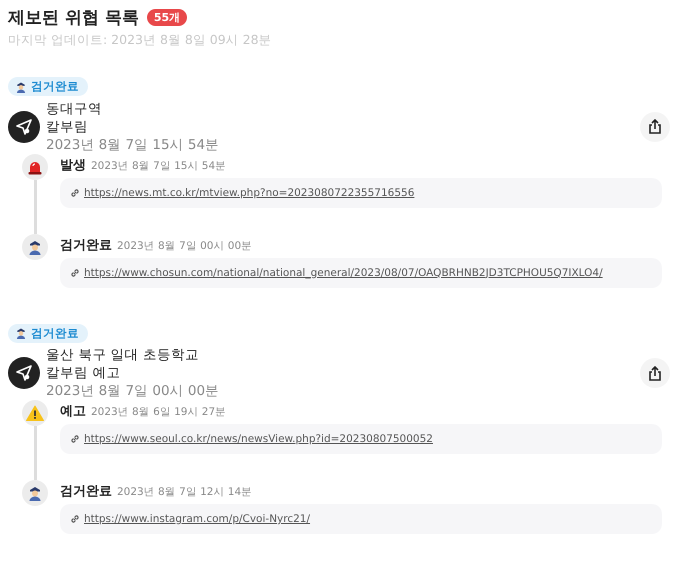  What do you see at coordinates (184, 492) in the screenshot?
I see `event-date: 2023년 8월 7일 12시 14분` at bounding box center [184, 492].